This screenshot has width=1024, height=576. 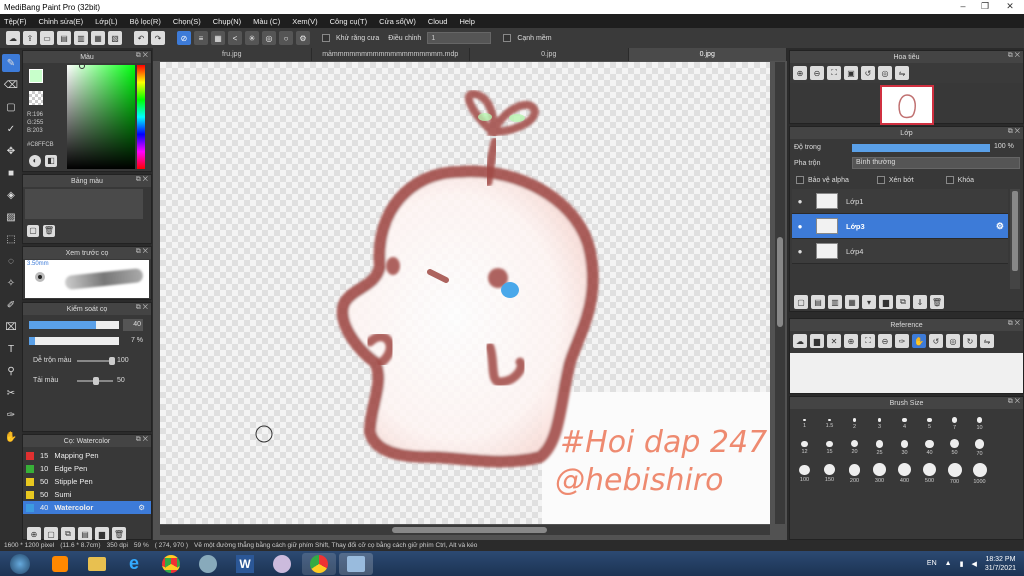 I want to click on close-reference-icon: ✕, so click(x=834, y=341).